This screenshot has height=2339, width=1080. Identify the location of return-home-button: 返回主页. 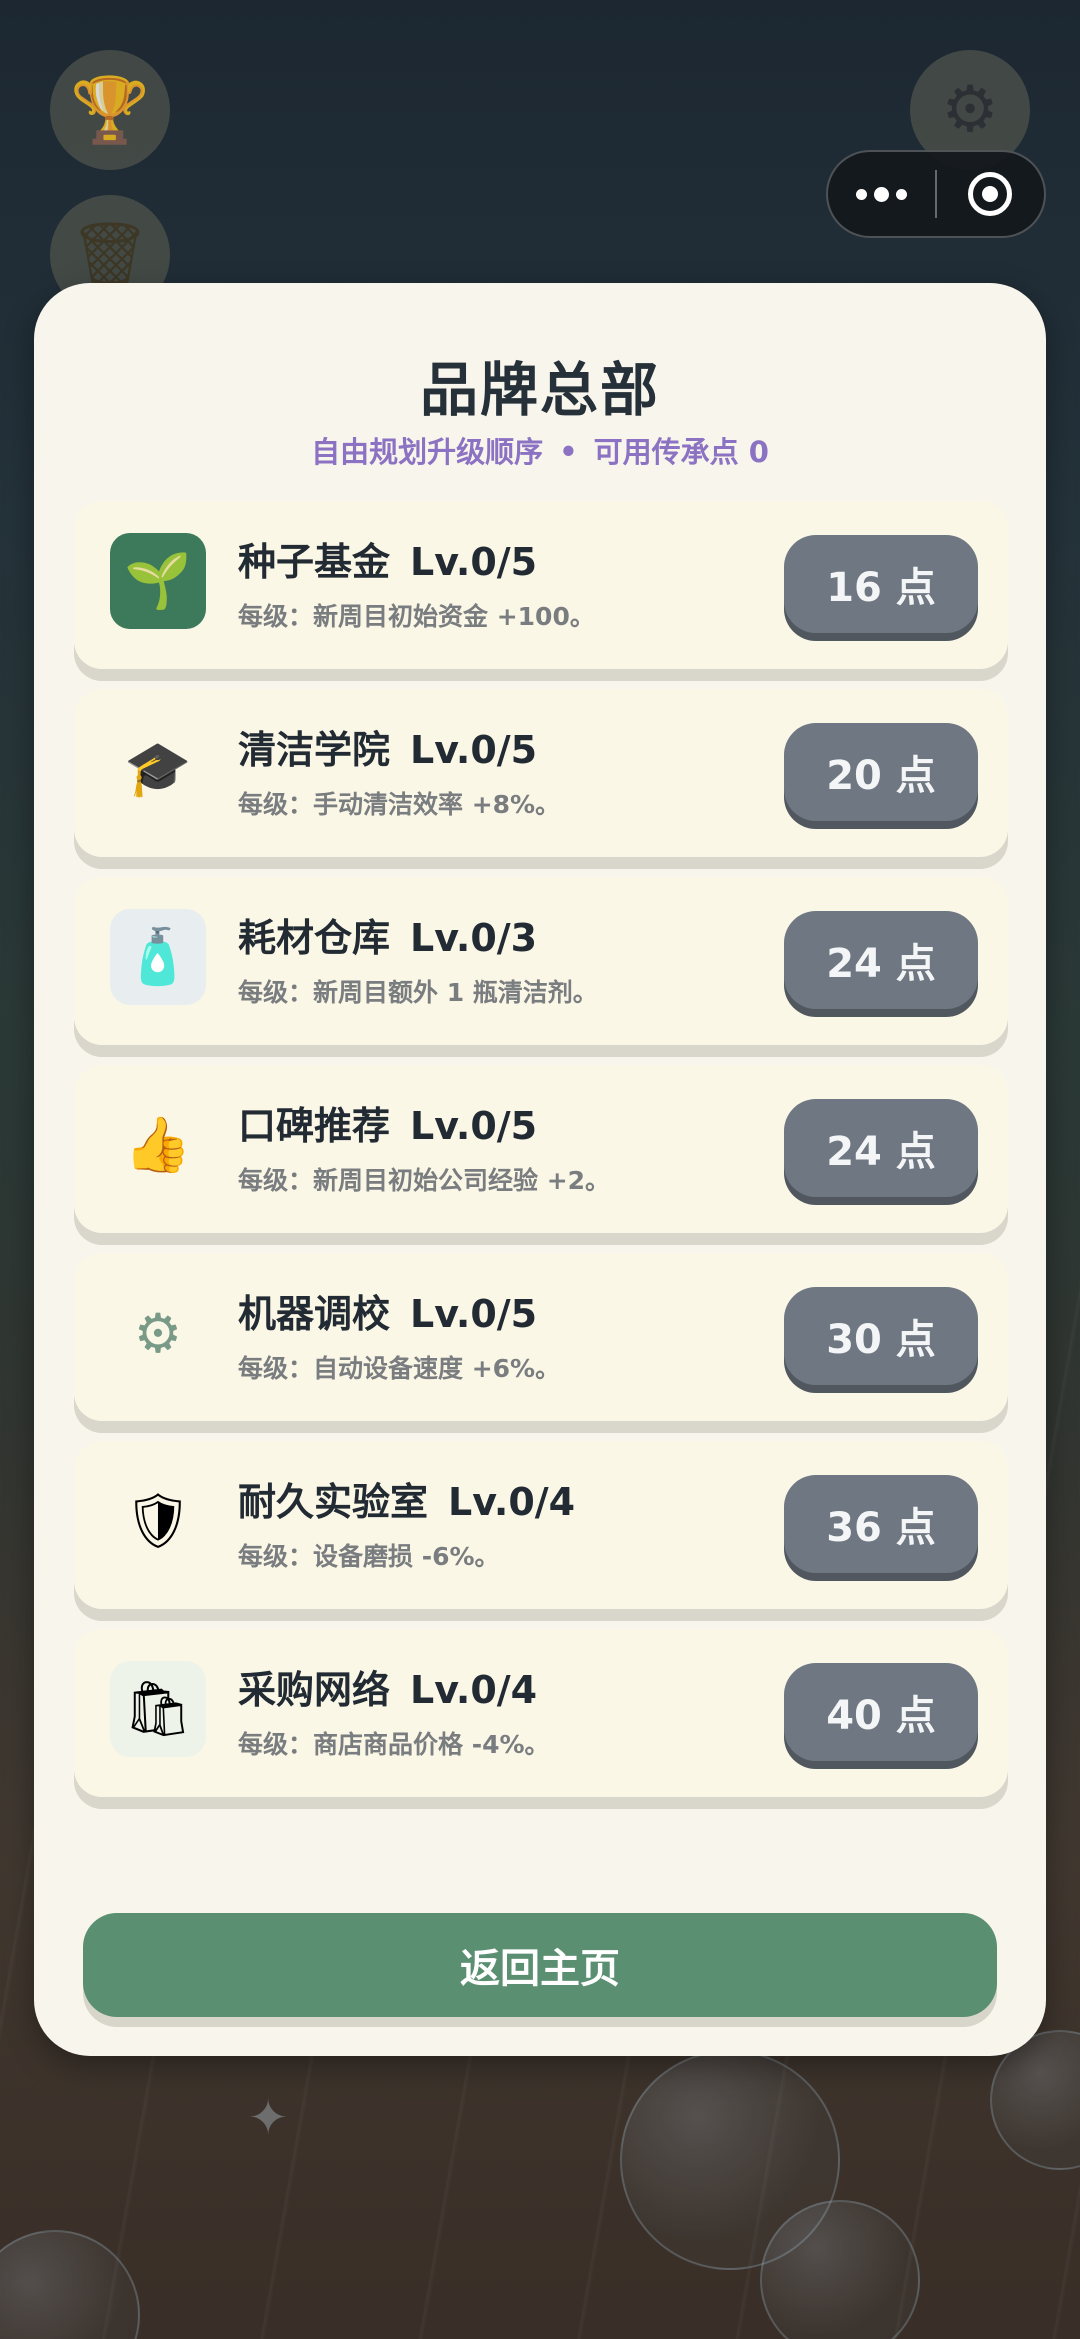
(540, 1965).